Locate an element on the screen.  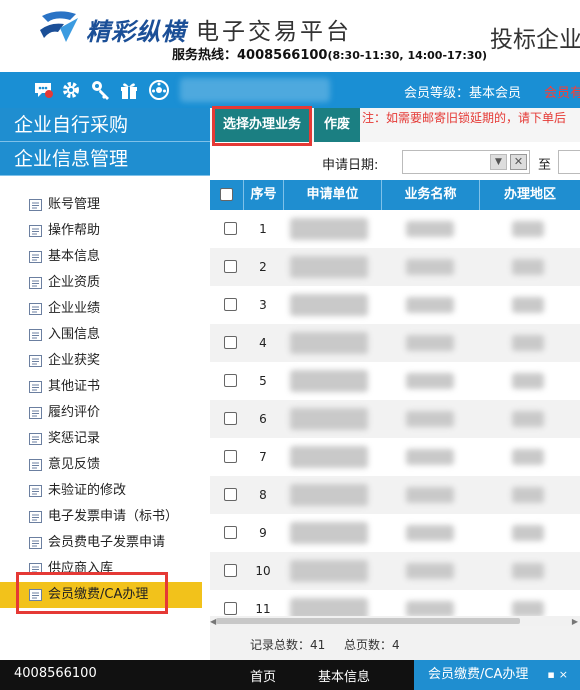
scroll-right-icon: ▶ is located at coordinates (575, 621).